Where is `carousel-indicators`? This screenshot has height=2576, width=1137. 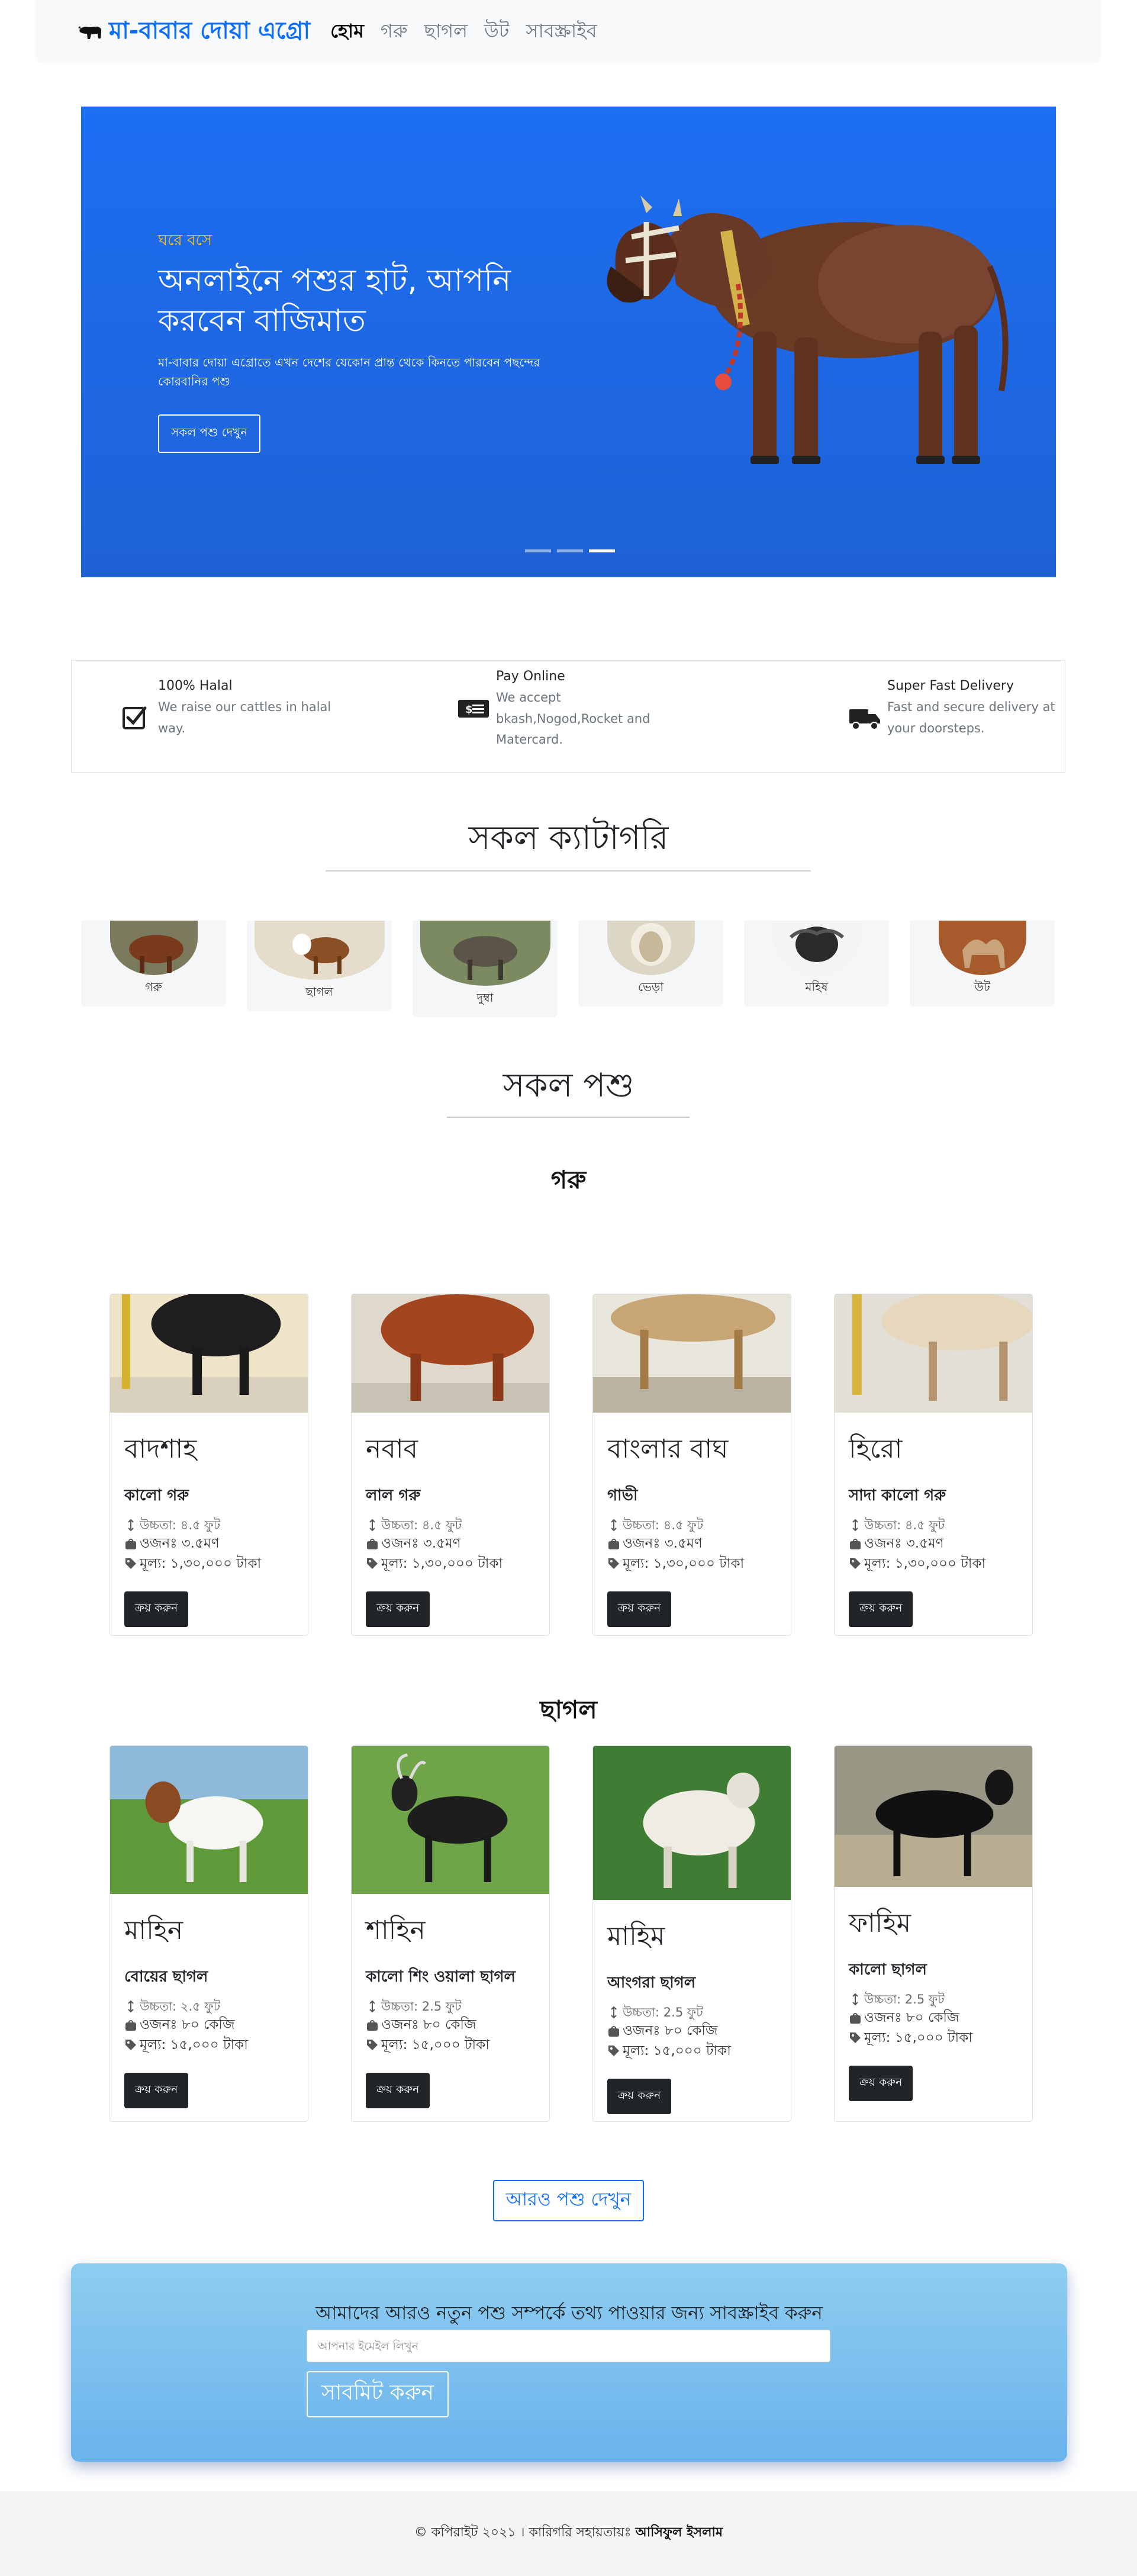
carousel-indicators is located at coordinates (570, 550).